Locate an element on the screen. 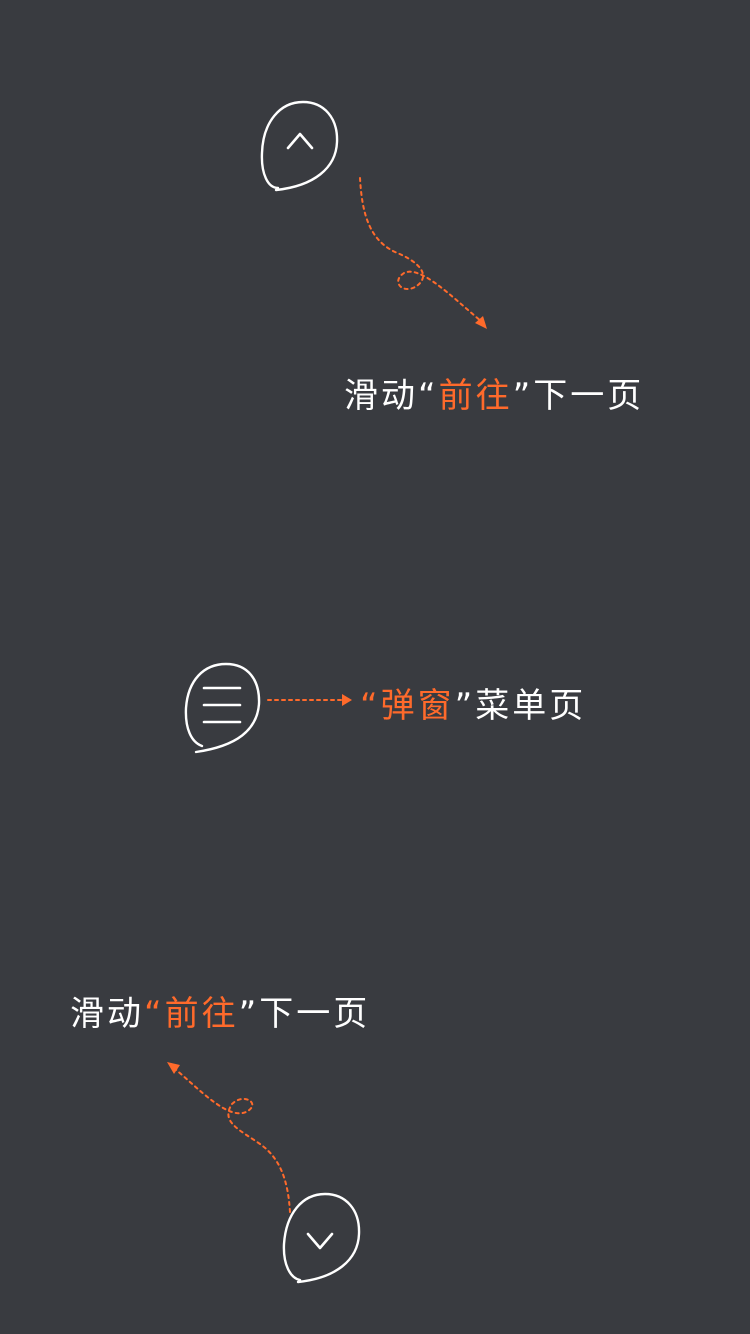  hamburger-menu-icon is located at coordinates (222, 708).